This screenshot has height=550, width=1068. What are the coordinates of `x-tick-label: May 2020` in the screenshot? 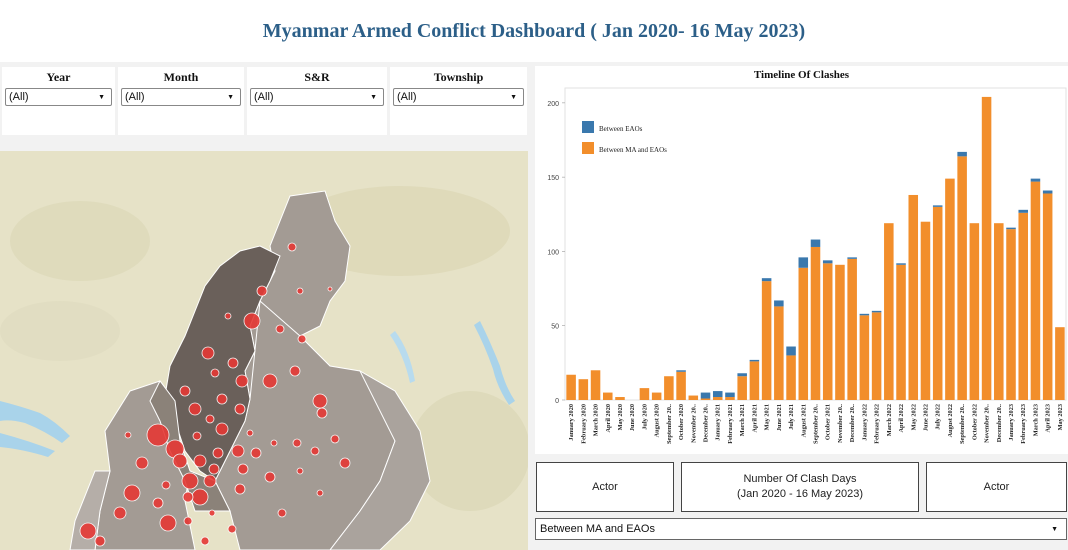 It's located at (620, 417).